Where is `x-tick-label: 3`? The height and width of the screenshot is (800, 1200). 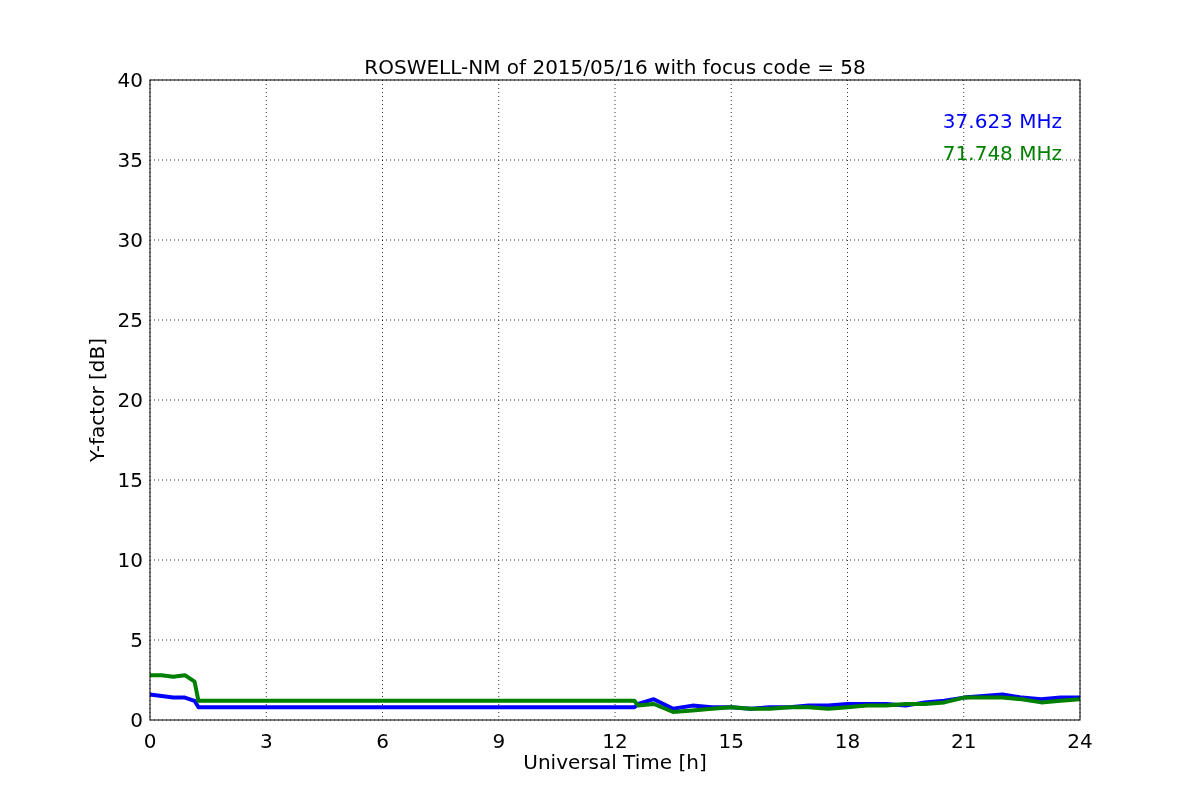 x-tick-label: 3 is located at coordinates (266, 741).